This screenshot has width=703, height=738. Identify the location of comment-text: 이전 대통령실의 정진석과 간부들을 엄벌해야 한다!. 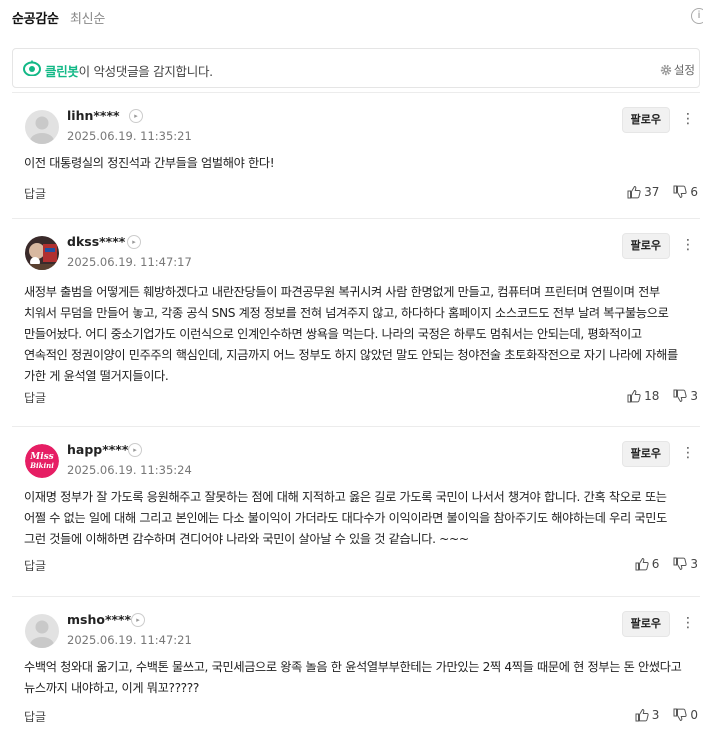
(149, 163).